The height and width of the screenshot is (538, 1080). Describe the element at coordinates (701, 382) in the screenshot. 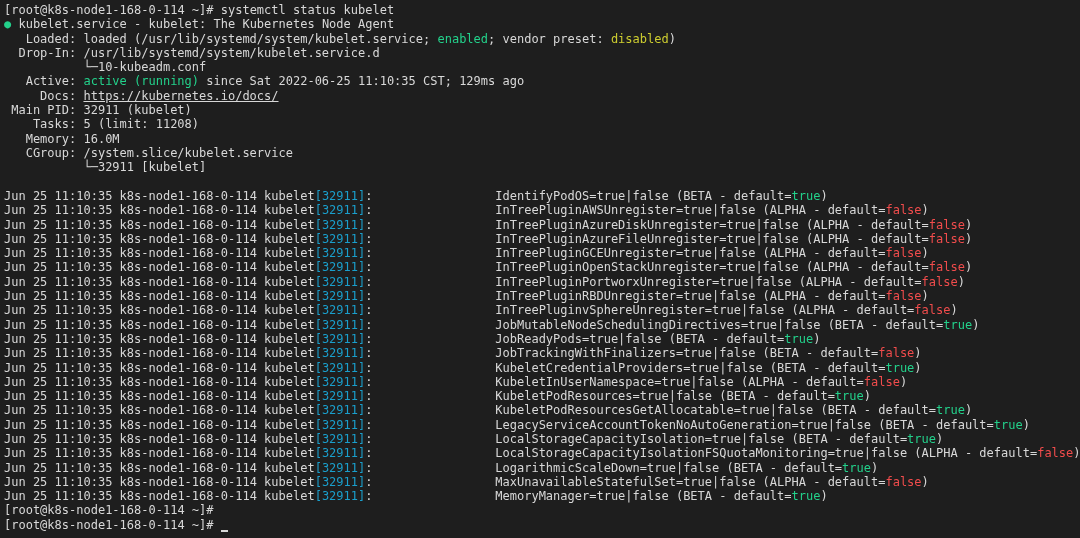

I see `log-message: KubeletInUserNamespace=true|false (ALPHA - default=false)` at that location.